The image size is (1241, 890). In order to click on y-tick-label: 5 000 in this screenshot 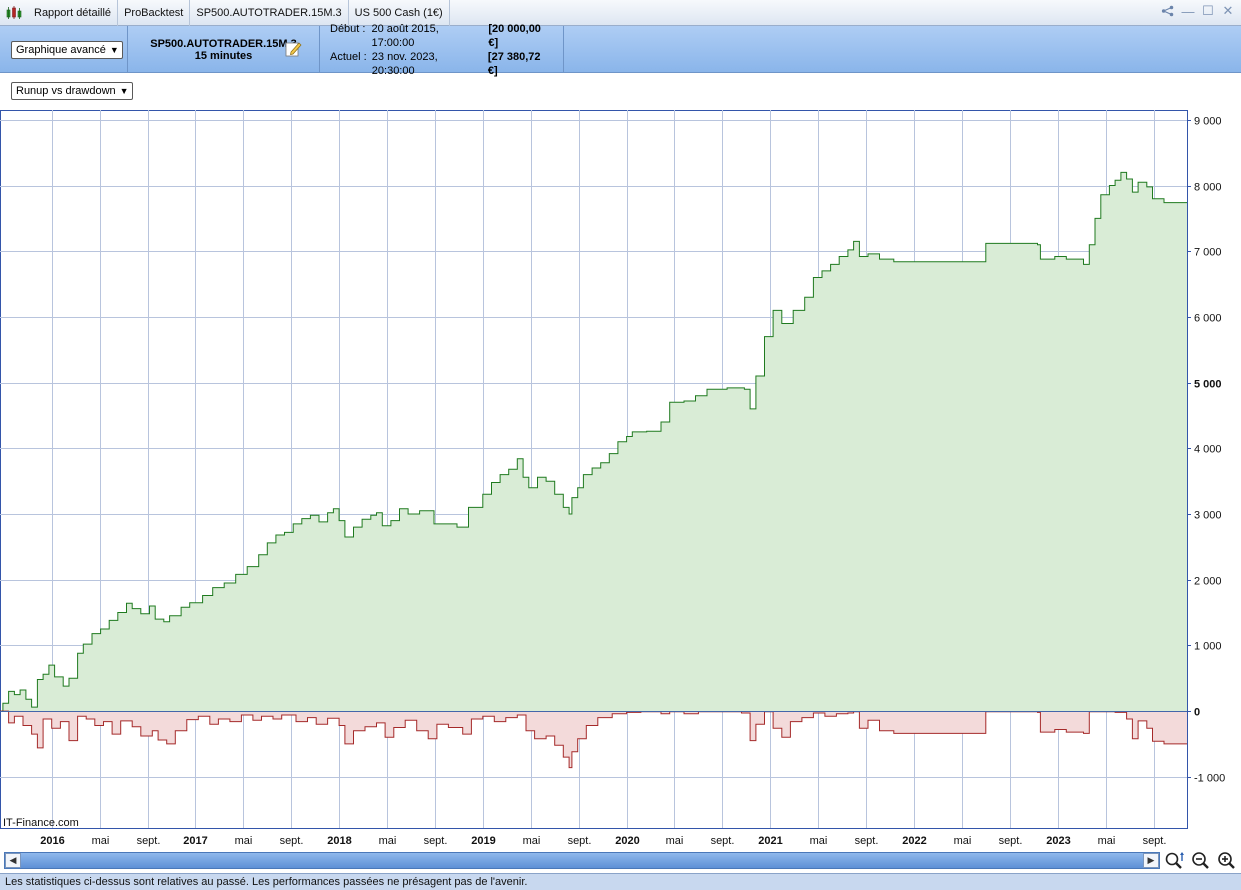, I will do `click(1208, 385)`.